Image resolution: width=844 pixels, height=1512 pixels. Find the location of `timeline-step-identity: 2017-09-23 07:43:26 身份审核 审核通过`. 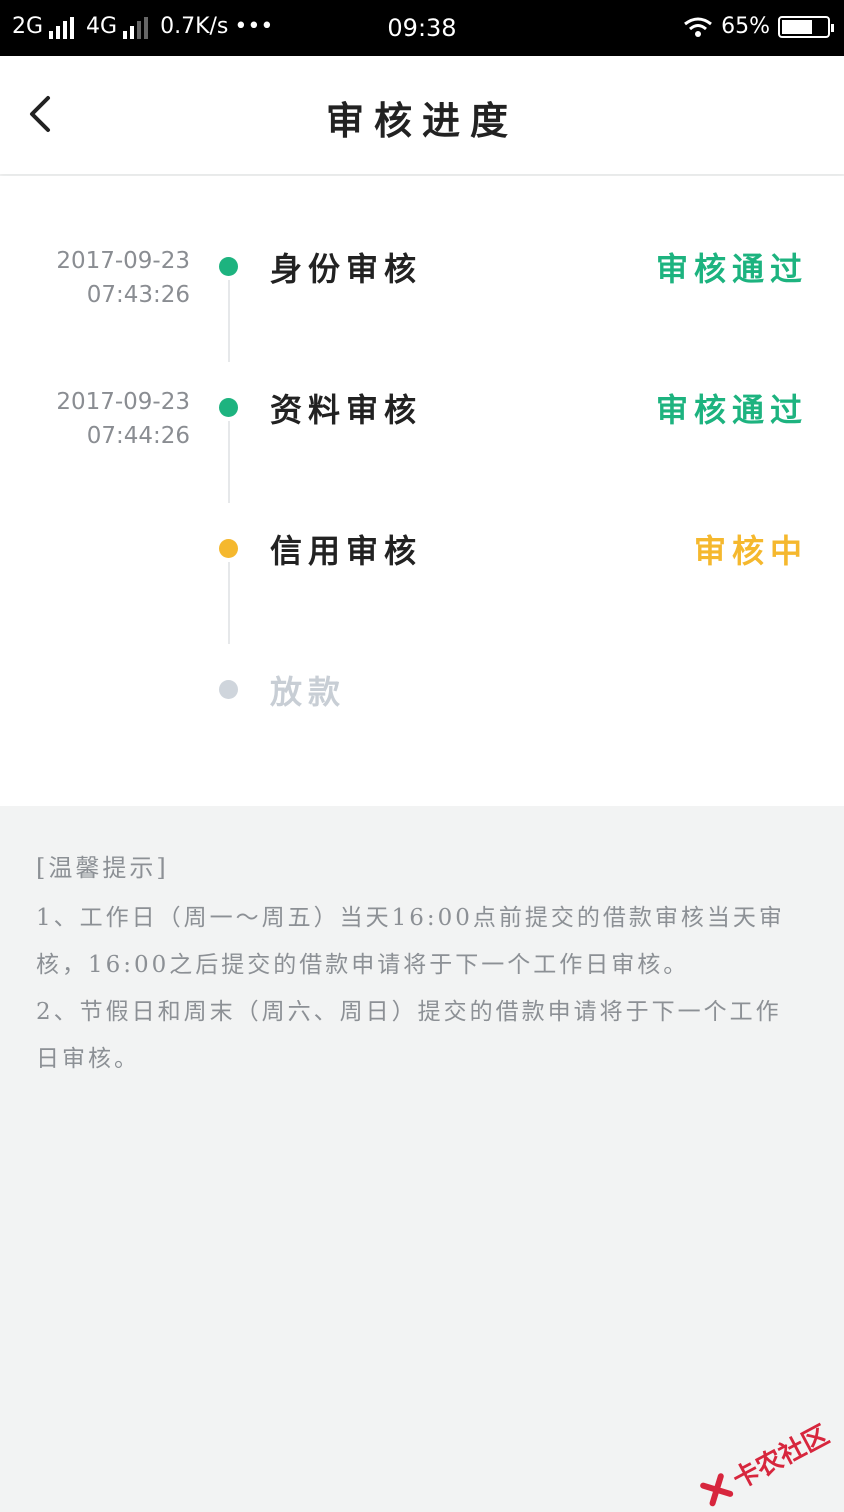

timeline-step-identity: 2017-09-23 07:43:26 身份审核 审核通过 is located at coordinates (422, 276).